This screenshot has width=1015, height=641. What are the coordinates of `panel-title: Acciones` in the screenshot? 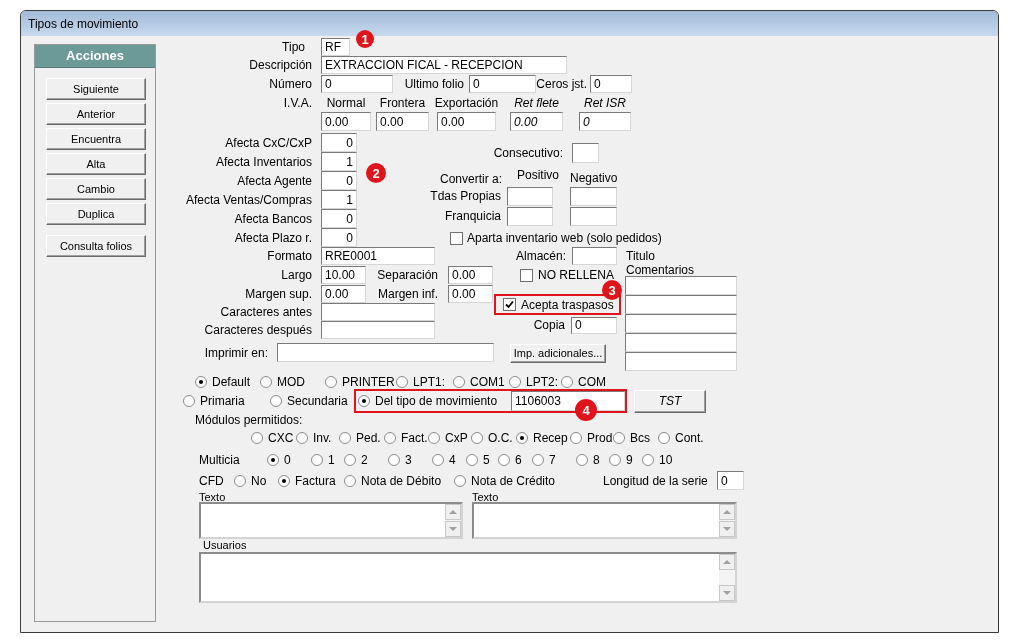 It's located at (95, 56).